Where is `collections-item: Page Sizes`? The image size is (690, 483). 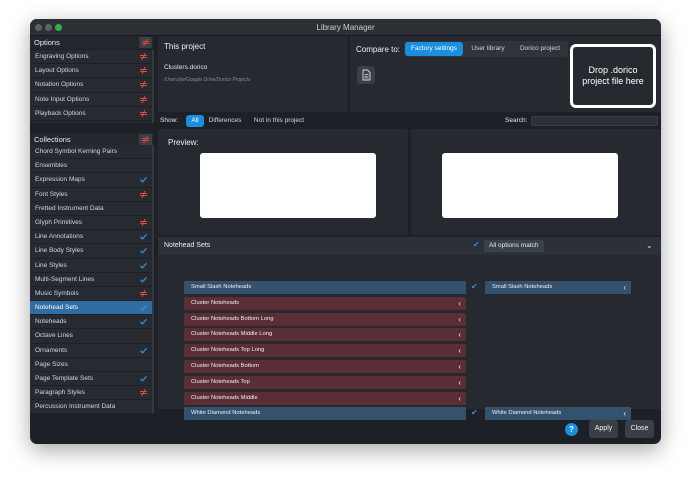 collections-item: Page Sizes is located at coordinates (91, 365).